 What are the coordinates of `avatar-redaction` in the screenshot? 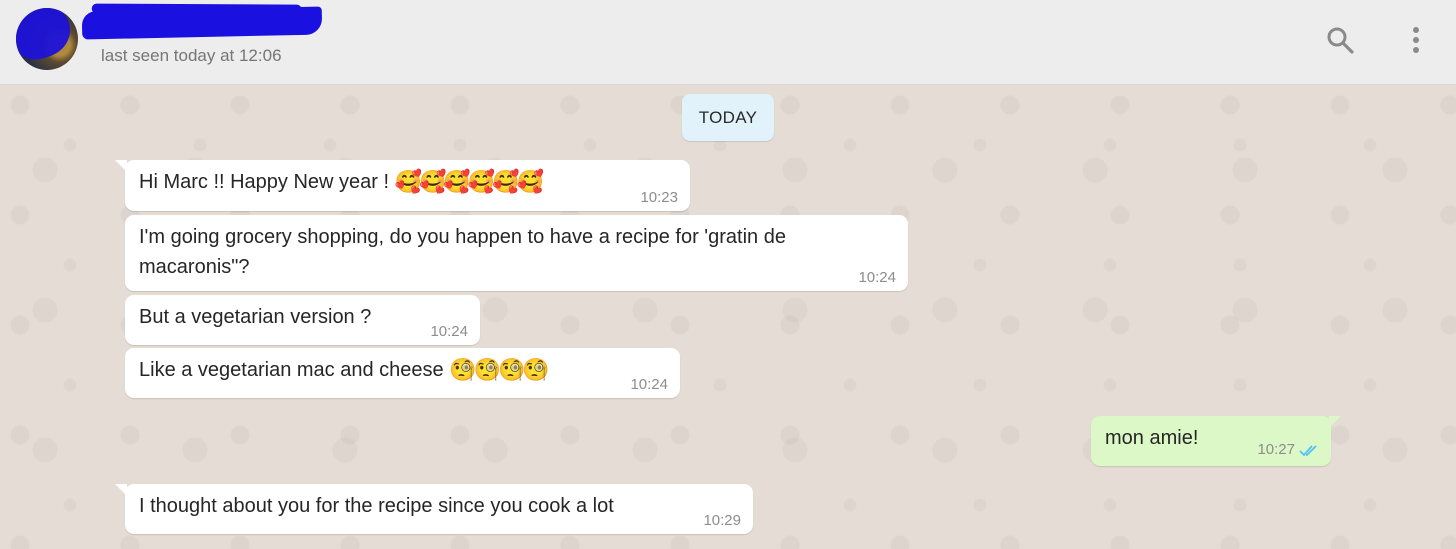 It's located at (46, 37).